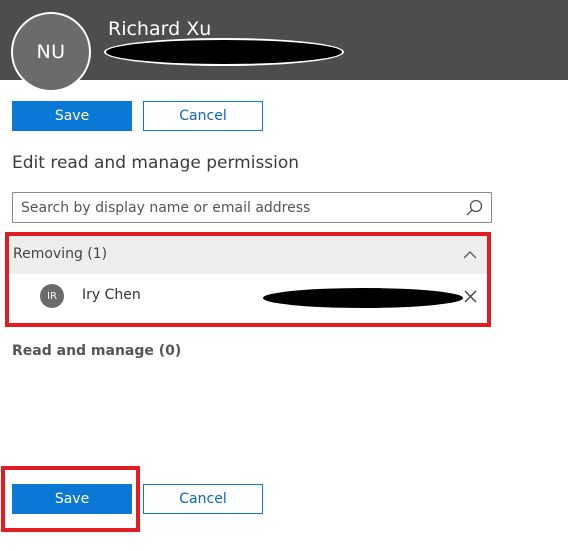 The height and width of the screenshot is (551, 568). I want to click on removing-group: Removing (1) IR Iry Chen, so click(248, 279).